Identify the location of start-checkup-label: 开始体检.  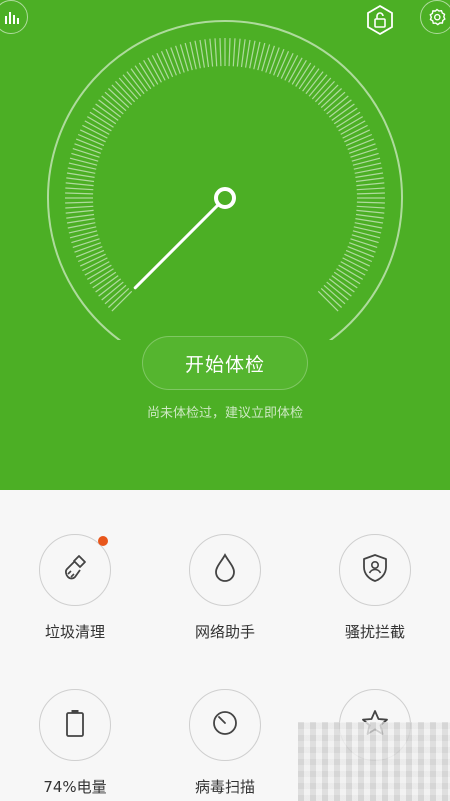
(224, 364).